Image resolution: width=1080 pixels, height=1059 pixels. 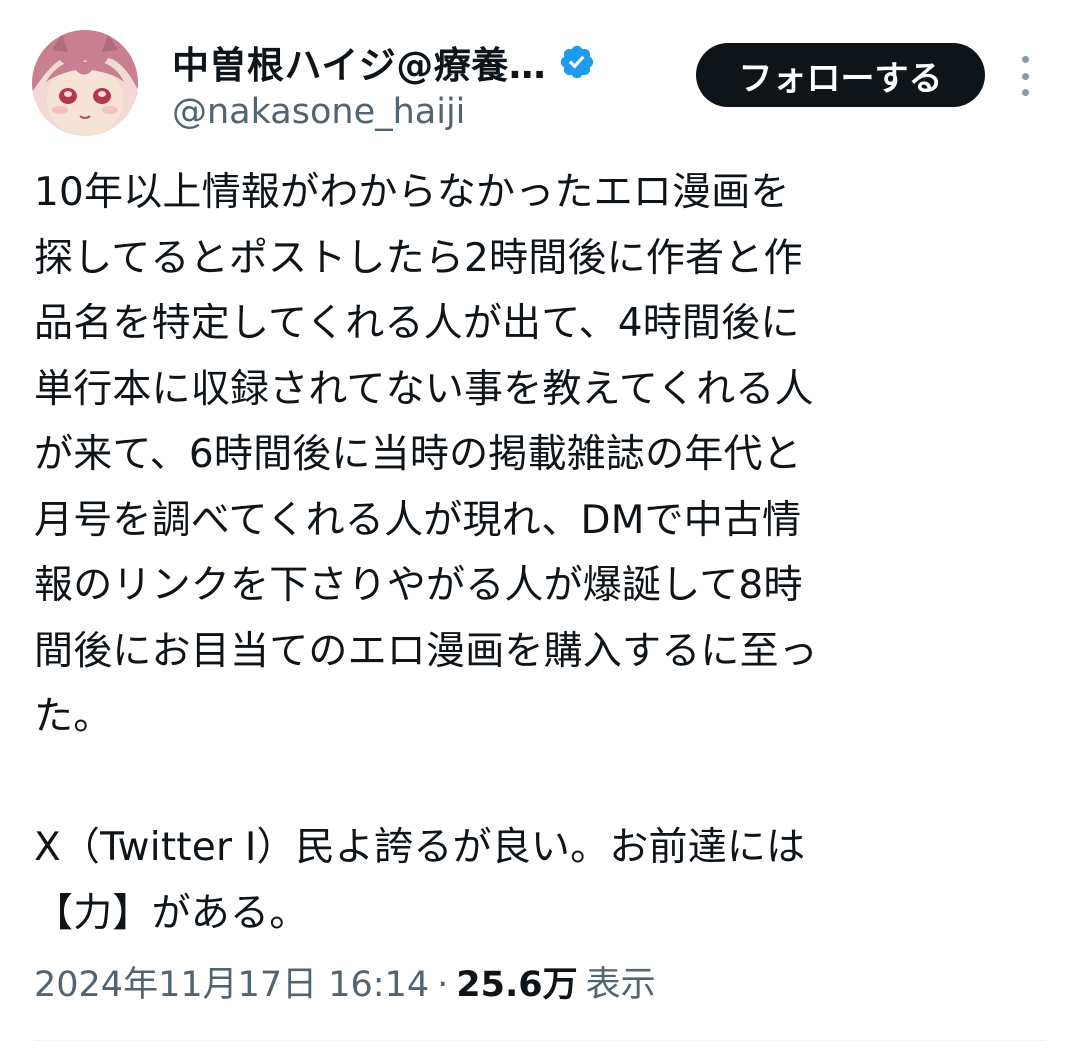 I want to click on tweet-text-line: 品名を特定してくれる人が出て、4時間後に, so click(x=417, y=323).